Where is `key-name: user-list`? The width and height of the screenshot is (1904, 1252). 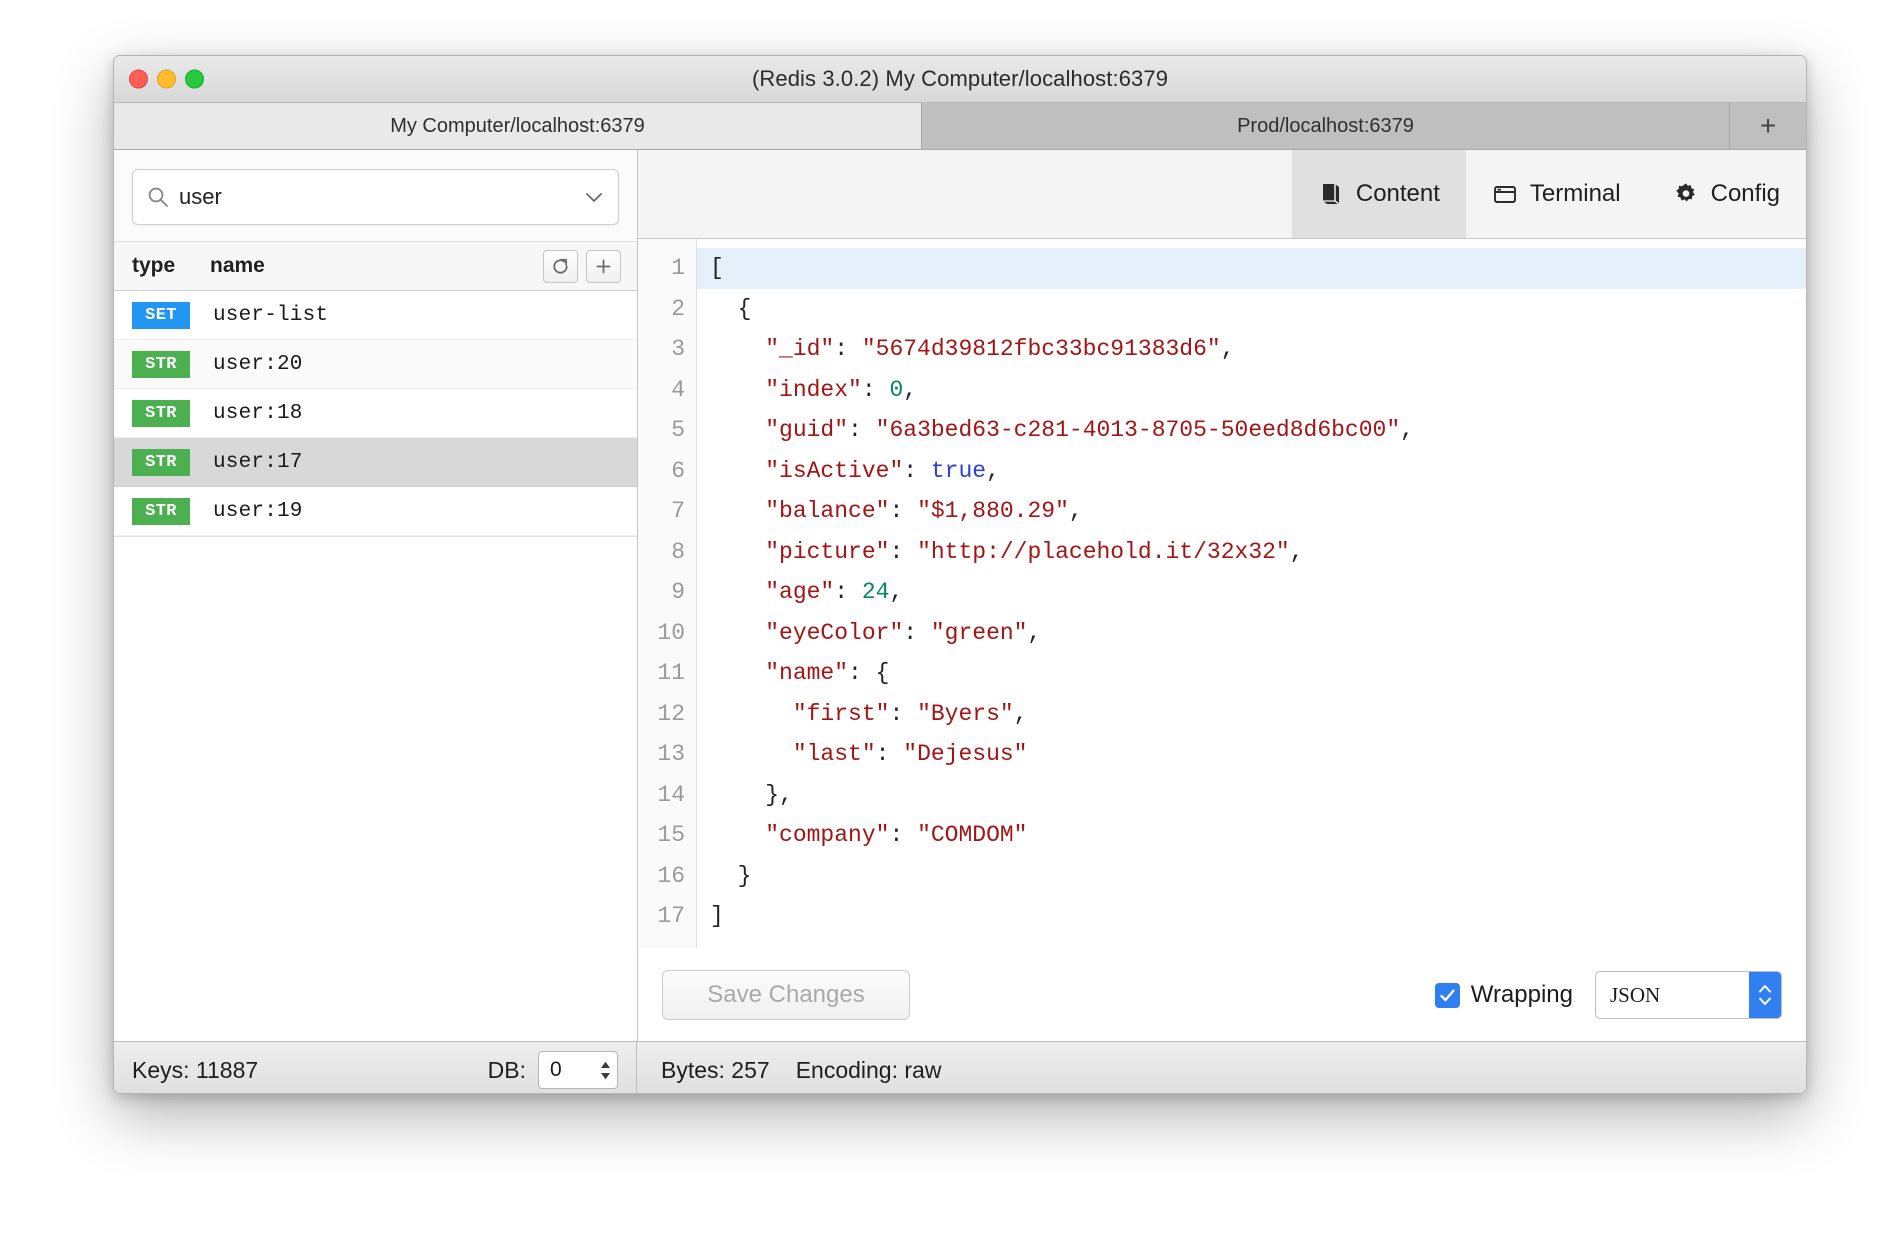 key-name: user-list is located at coordinates (271, 315).